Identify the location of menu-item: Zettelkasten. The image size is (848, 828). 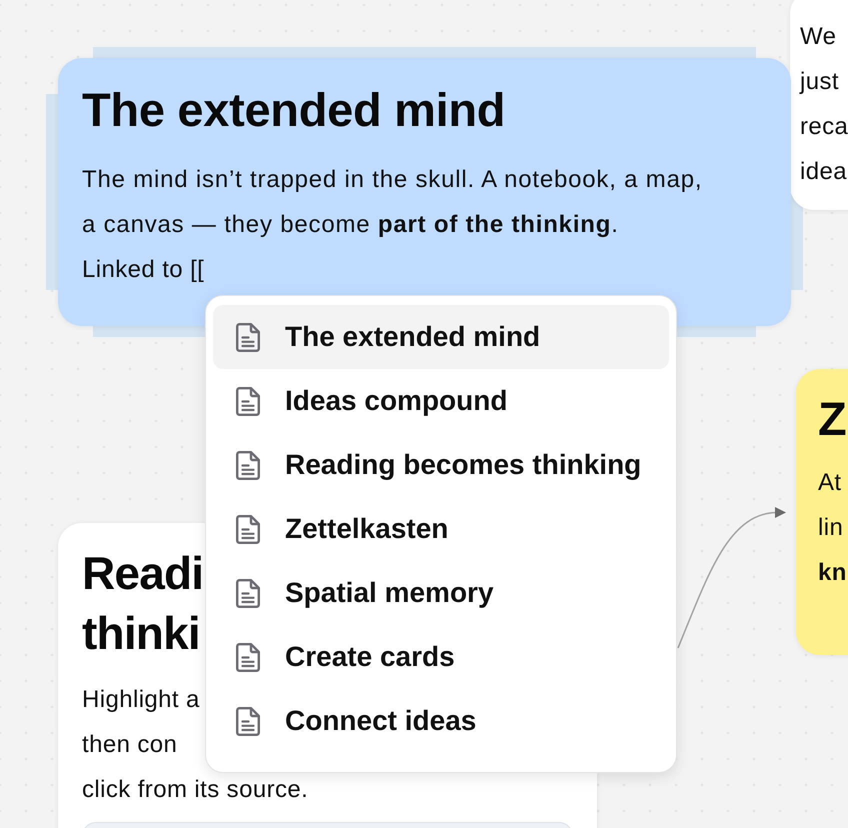
(441, 529).